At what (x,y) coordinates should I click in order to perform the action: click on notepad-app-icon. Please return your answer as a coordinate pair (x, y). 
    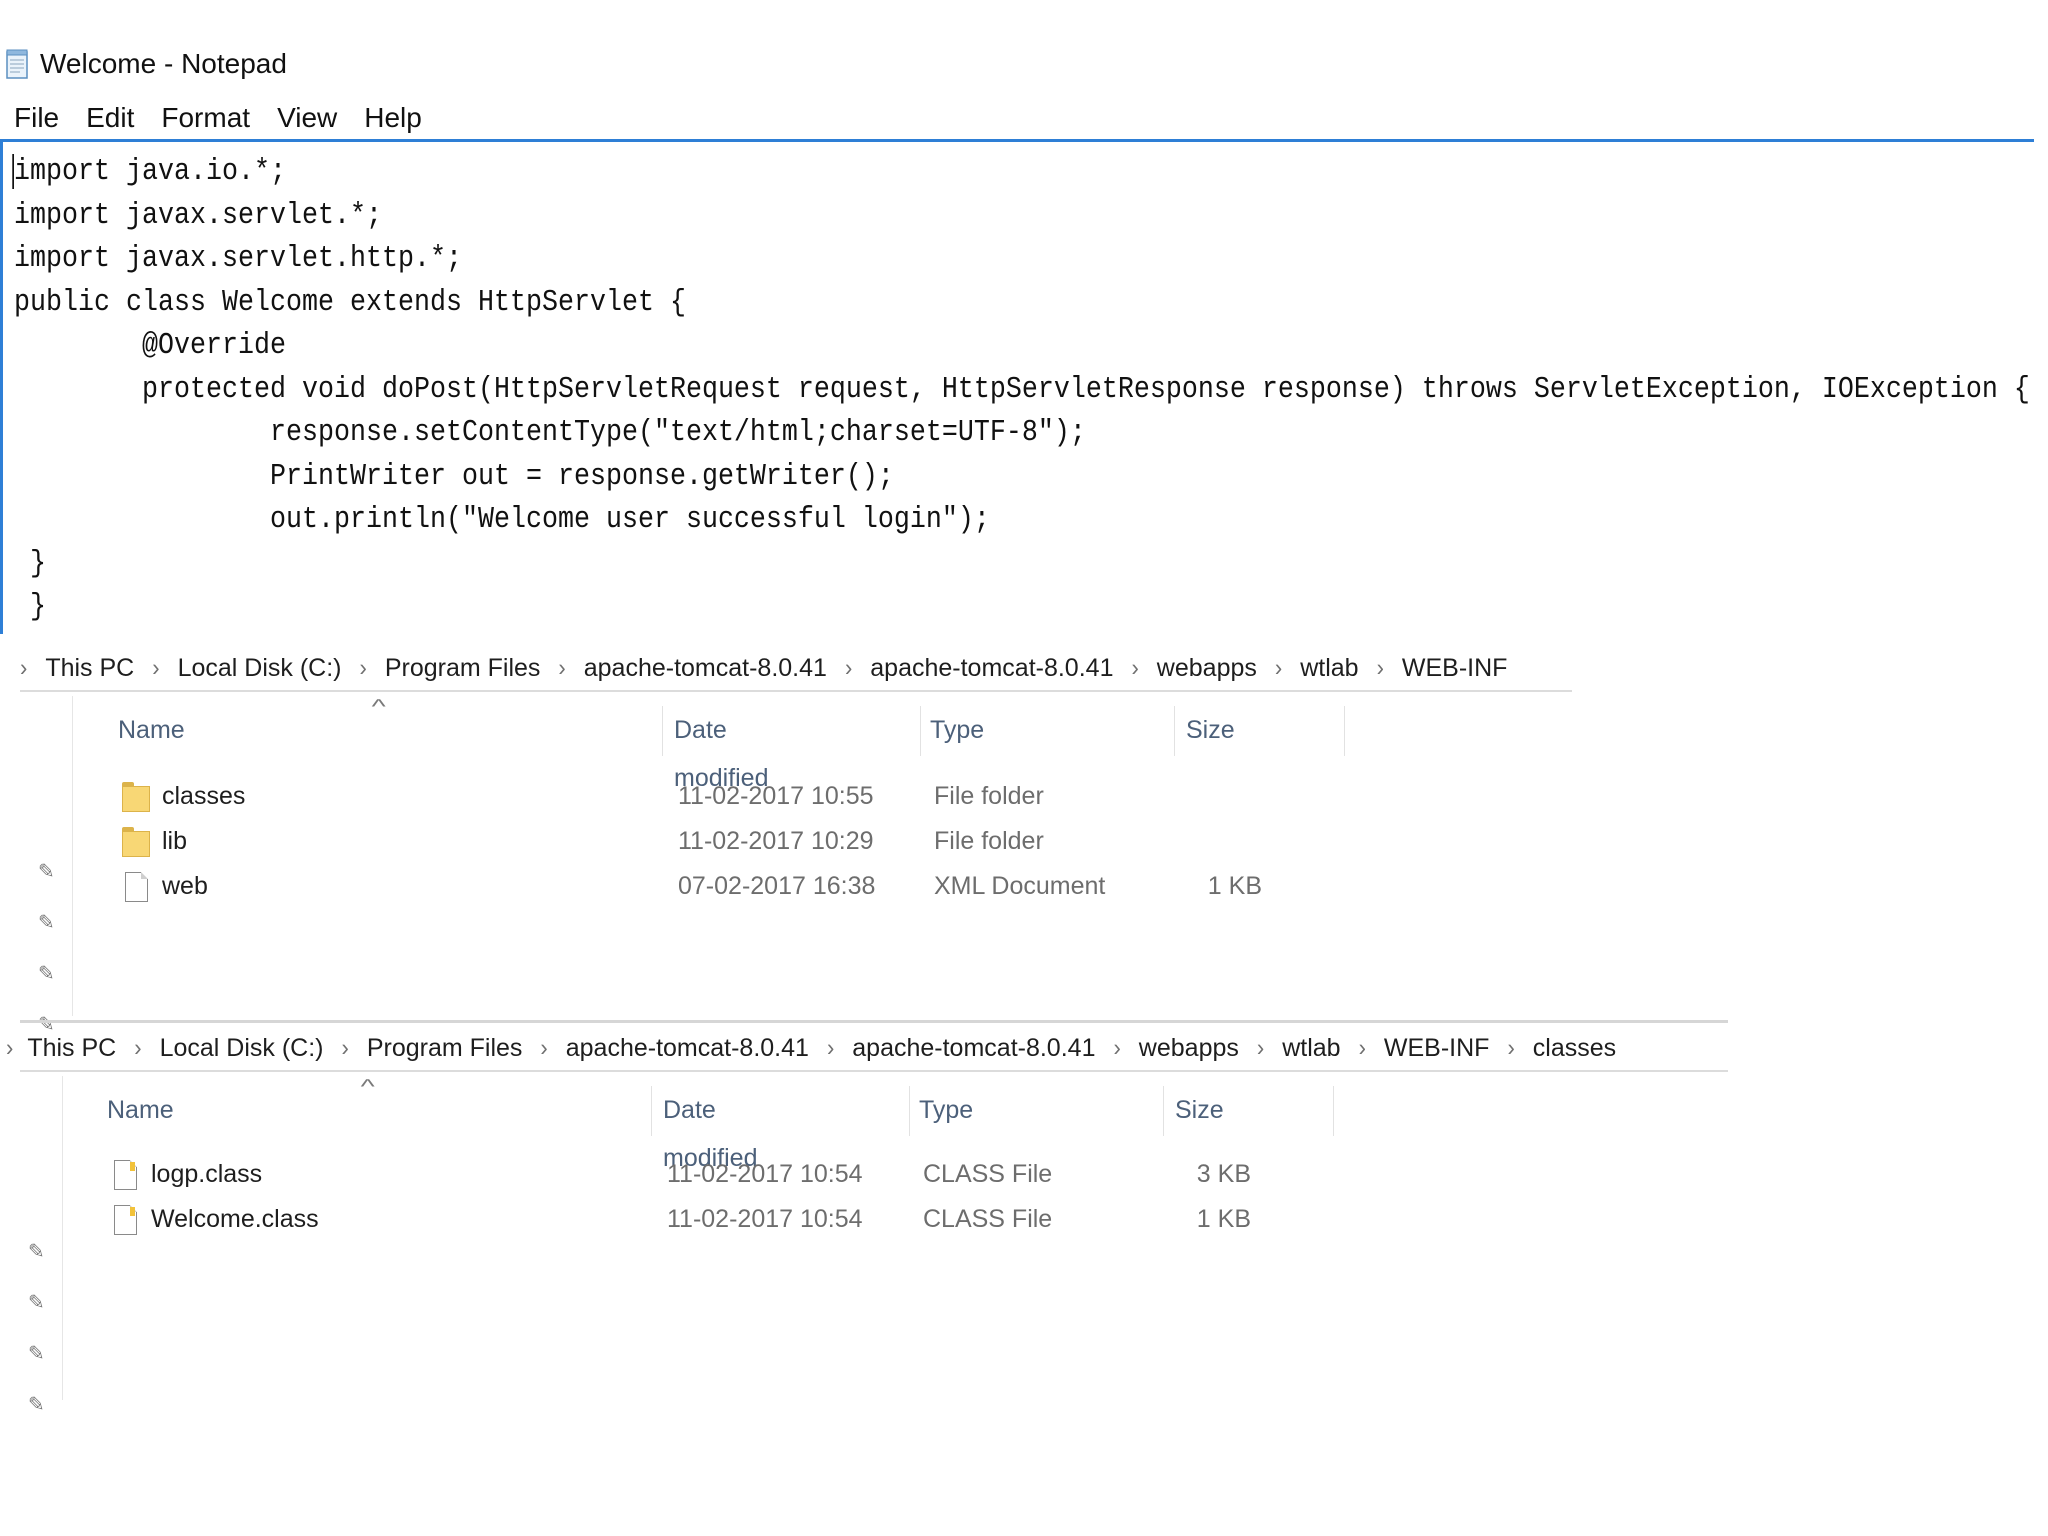
    Looking at the image, I should click on (17, 64).